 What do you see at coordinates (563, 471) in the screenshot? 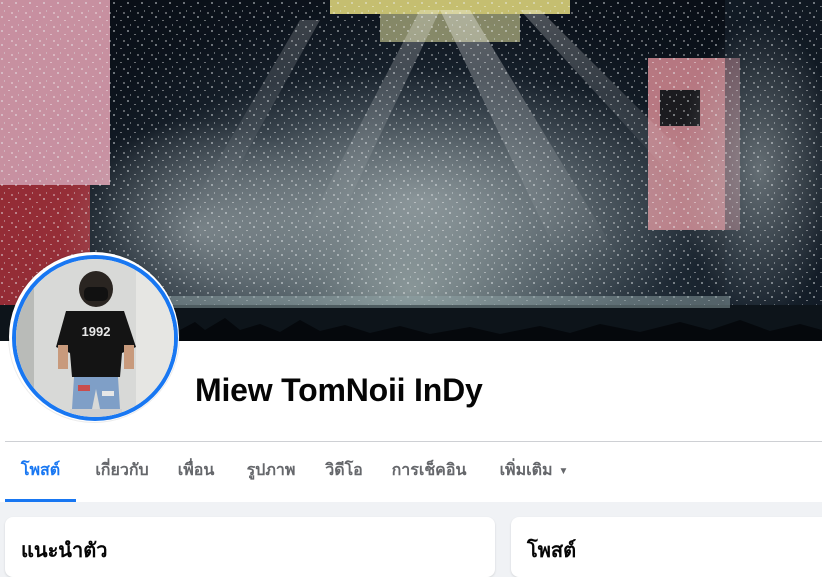
I see `caret-down-icon: ▼` at bounding box center [563, 471].